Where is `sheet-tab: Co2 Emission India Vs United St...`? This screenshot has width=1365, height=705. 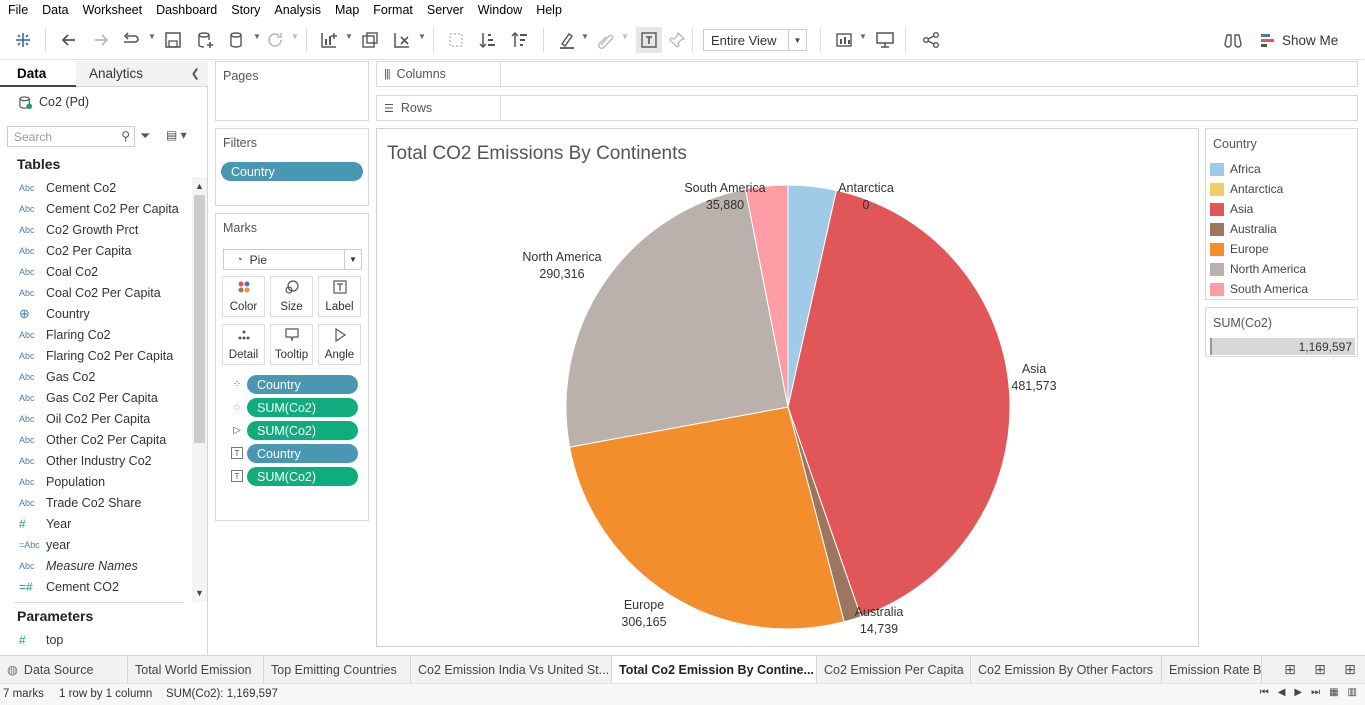
sheet-tab: Co2 Emission India Vs United St... is located at coordinates (511, 669).